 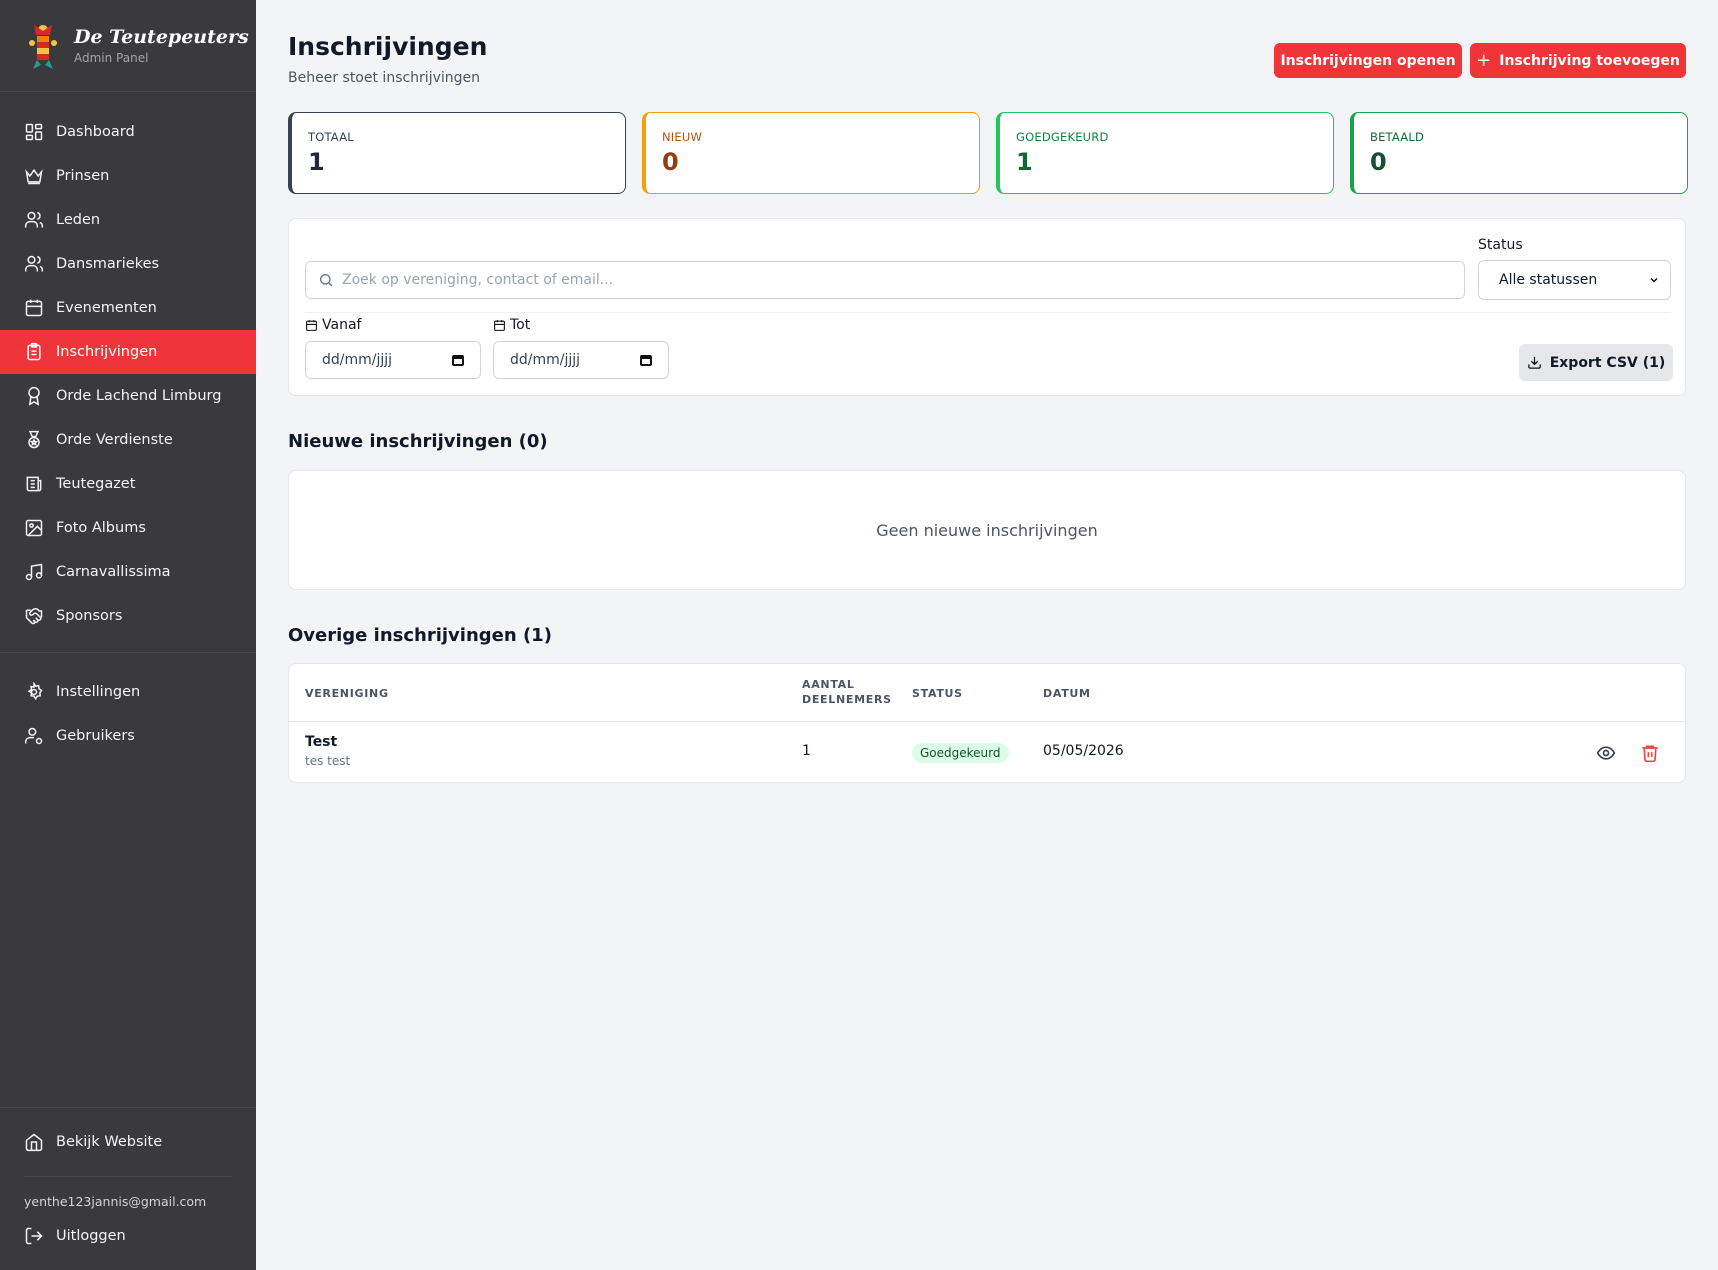 I want to click on page-subtitle: Beheer stoet inschrijvingen, so click(x=384, y=78).